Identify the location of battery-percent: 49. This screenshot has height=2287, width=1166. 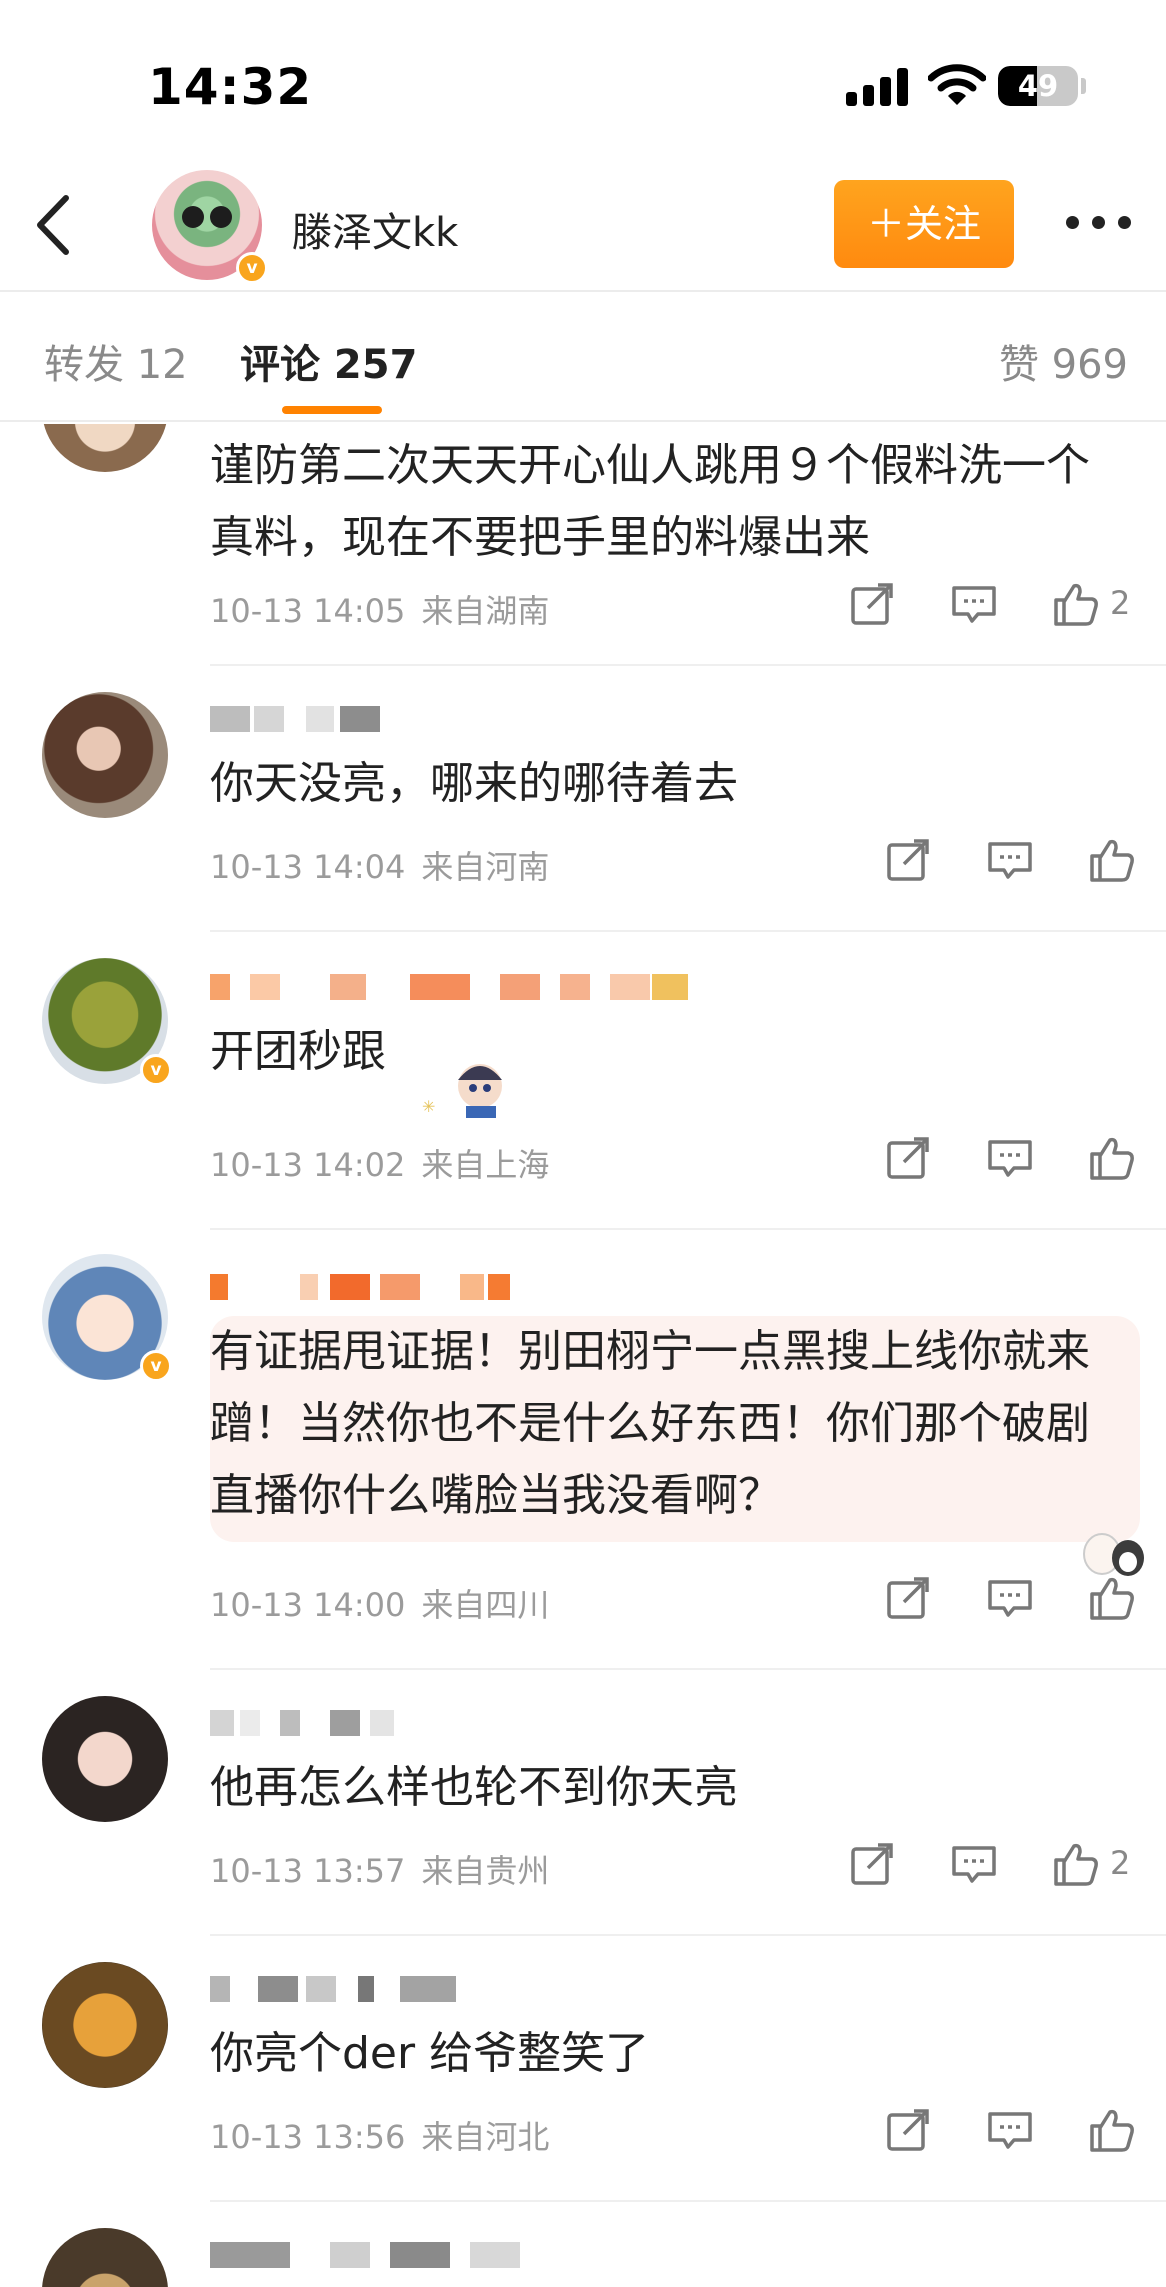
(1038, 86).